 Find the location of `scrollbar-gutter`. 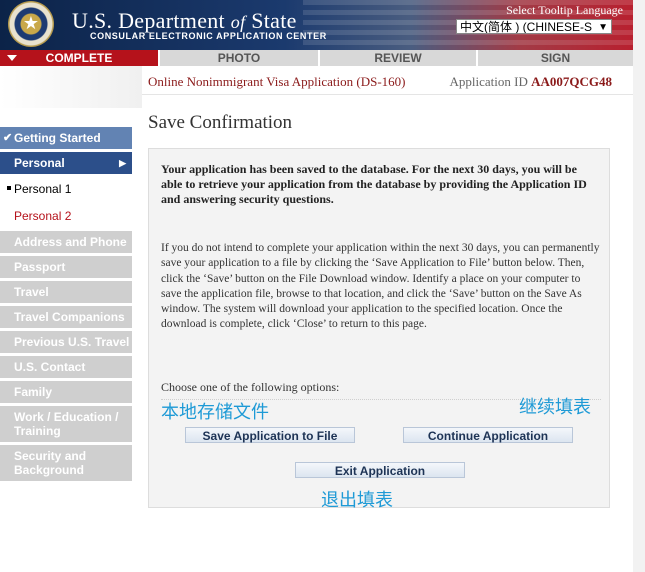

scrollbar-gutter is located at coordinates (639, 286).